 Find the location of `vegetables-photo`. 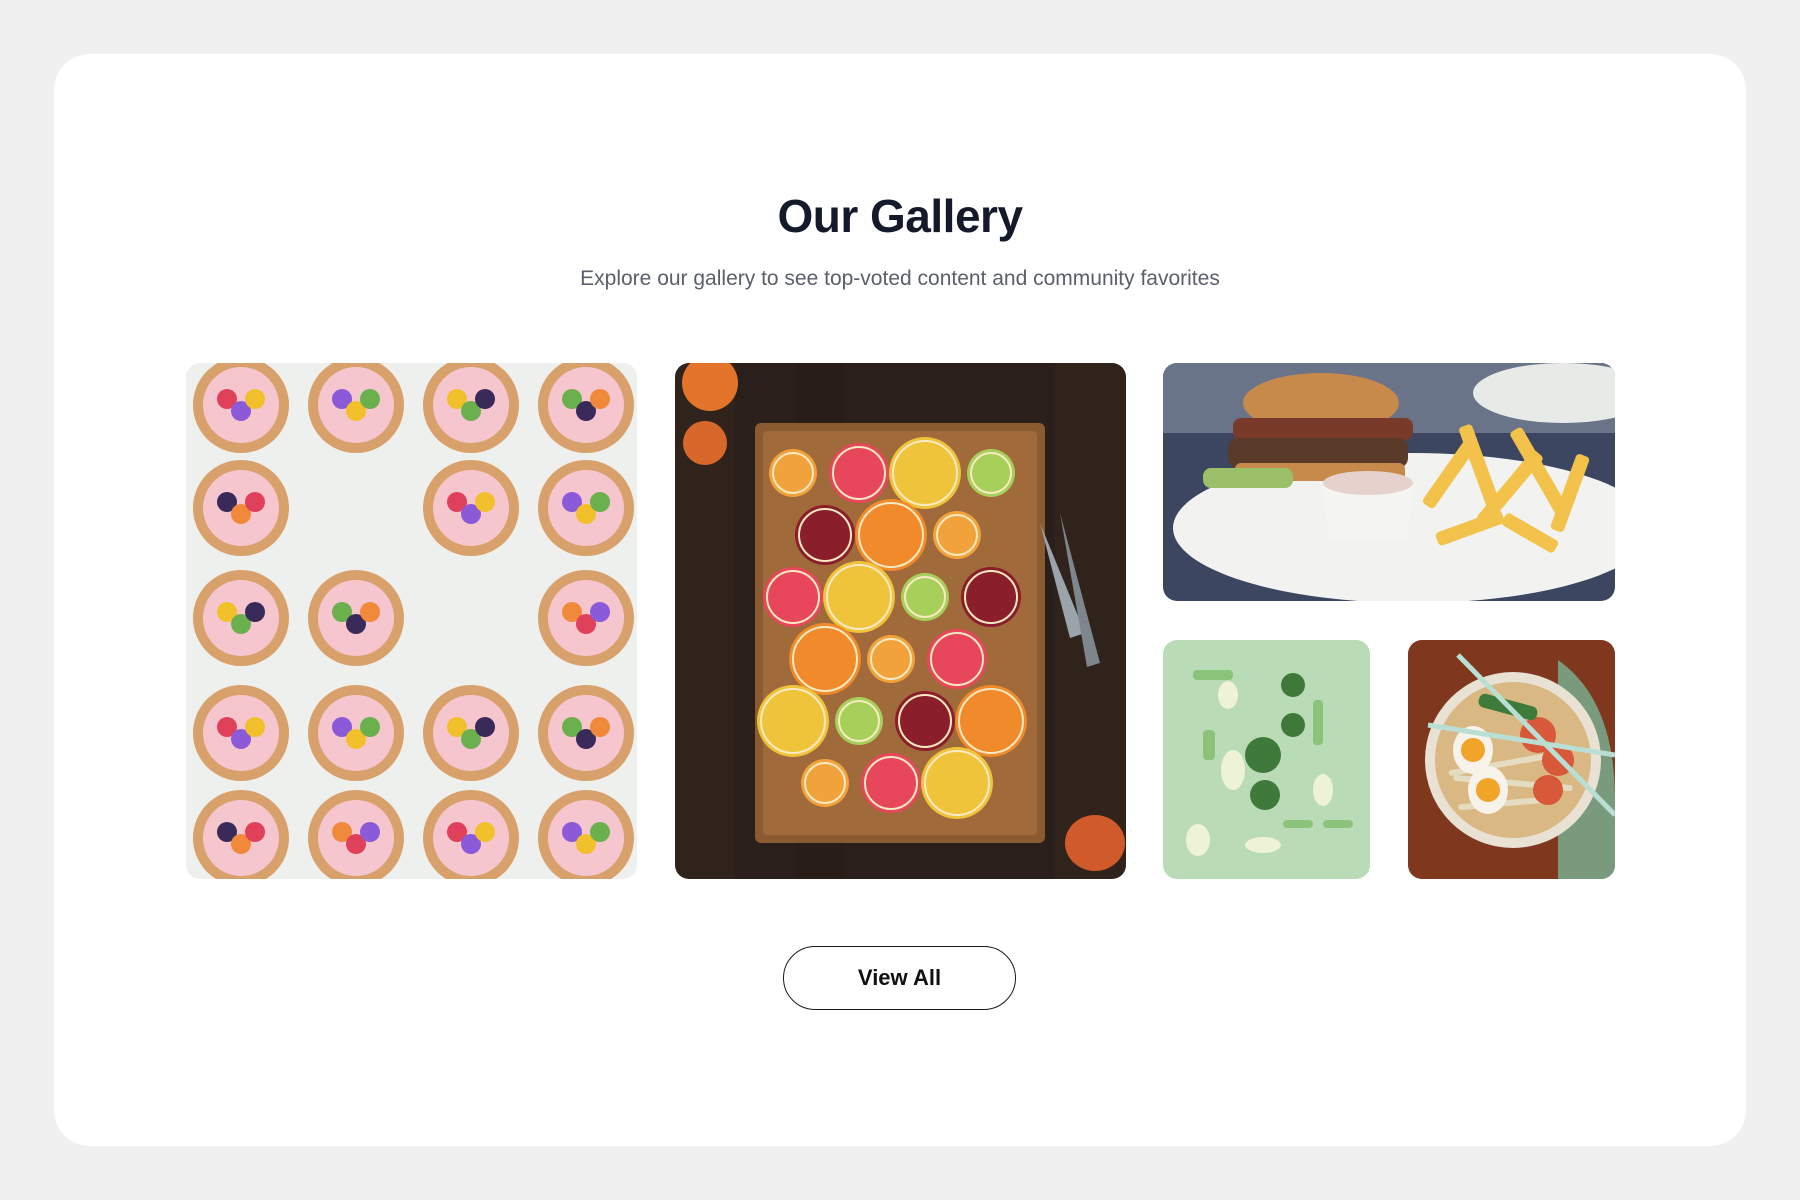

vegetables-photo is located at coordinates (1266, 759).